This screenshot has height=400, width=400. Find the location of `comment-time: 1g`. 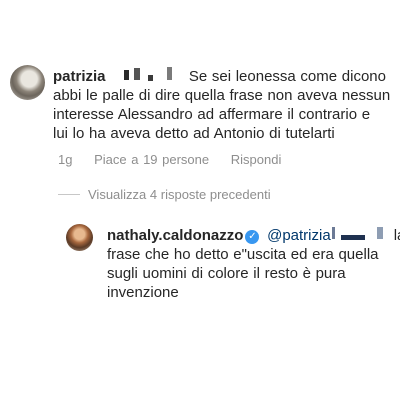

comment-time: 1g is located at coordinates (65, 159).